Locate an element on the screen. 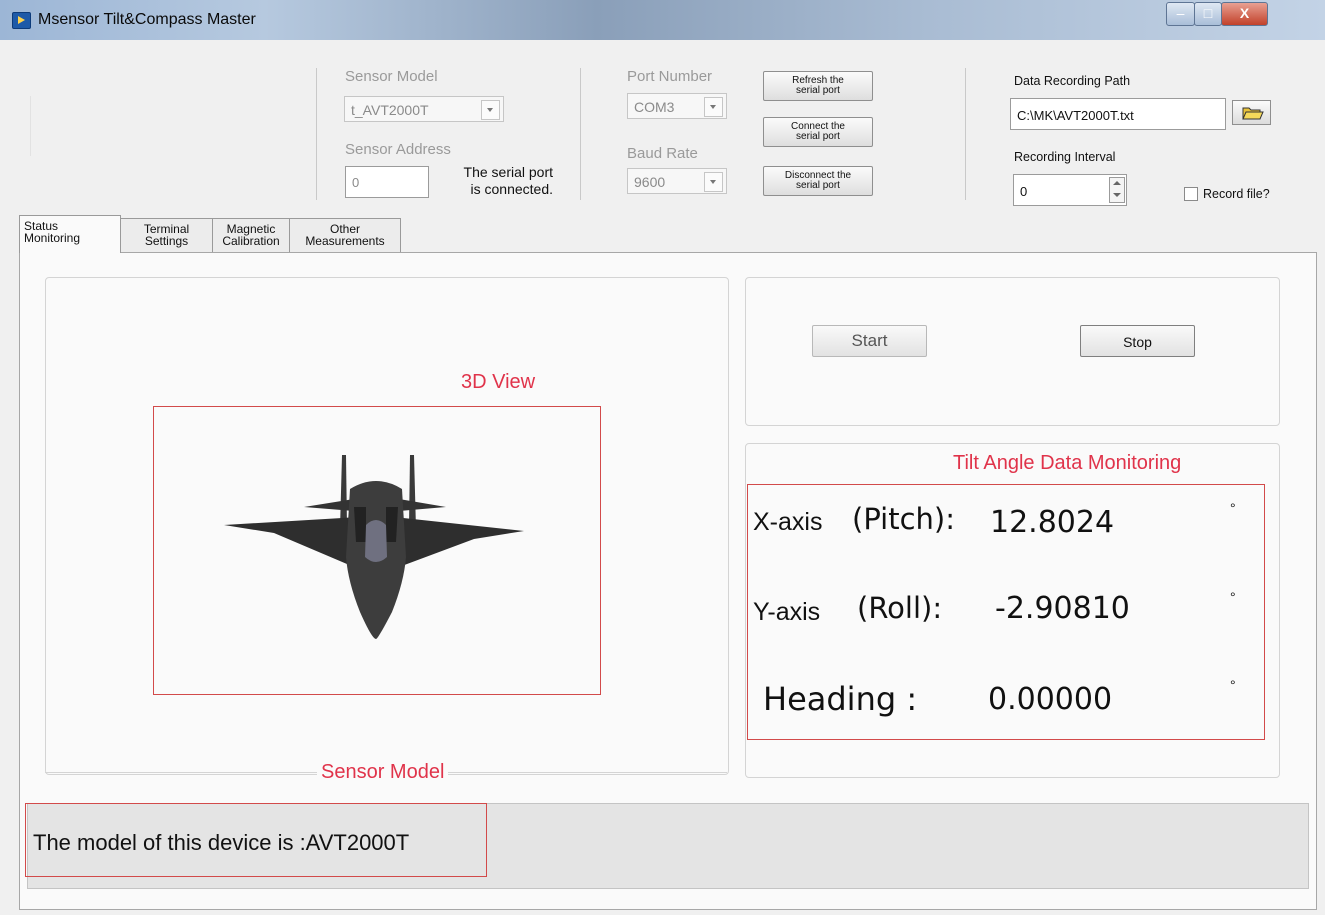 This screenshot has height=915, width=1325. stop-button: Stop is located at coordinates (1137, 341).